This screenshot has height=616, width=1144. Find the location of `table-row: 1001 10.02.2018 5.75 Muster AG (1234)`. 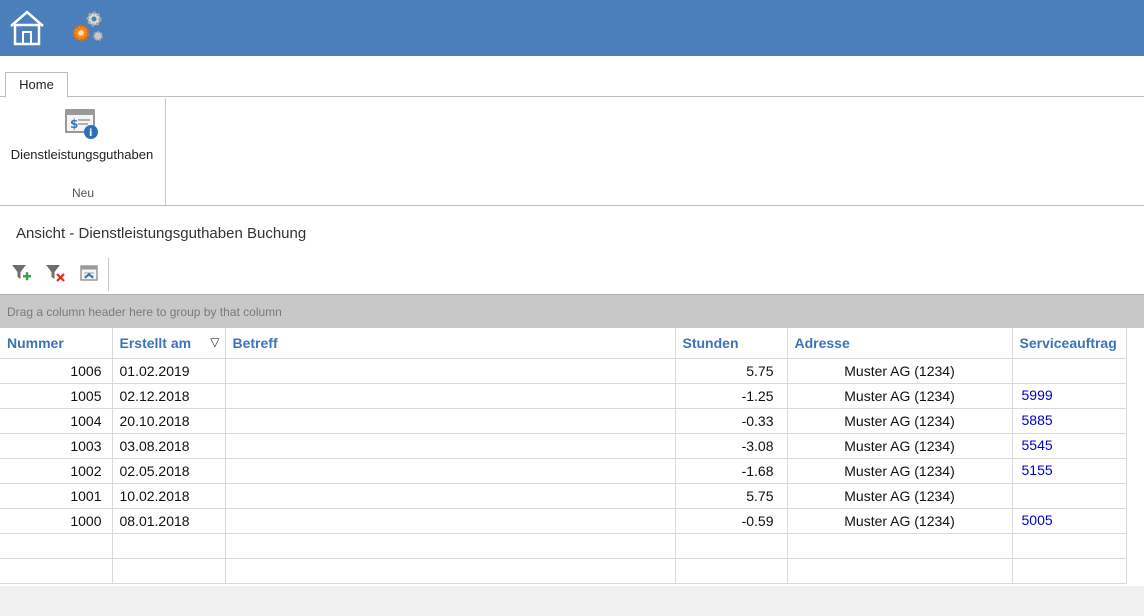

table-row: 1001 10.02.2018 5.75 Muster AG (1234) is located at coordinates (563, 496).